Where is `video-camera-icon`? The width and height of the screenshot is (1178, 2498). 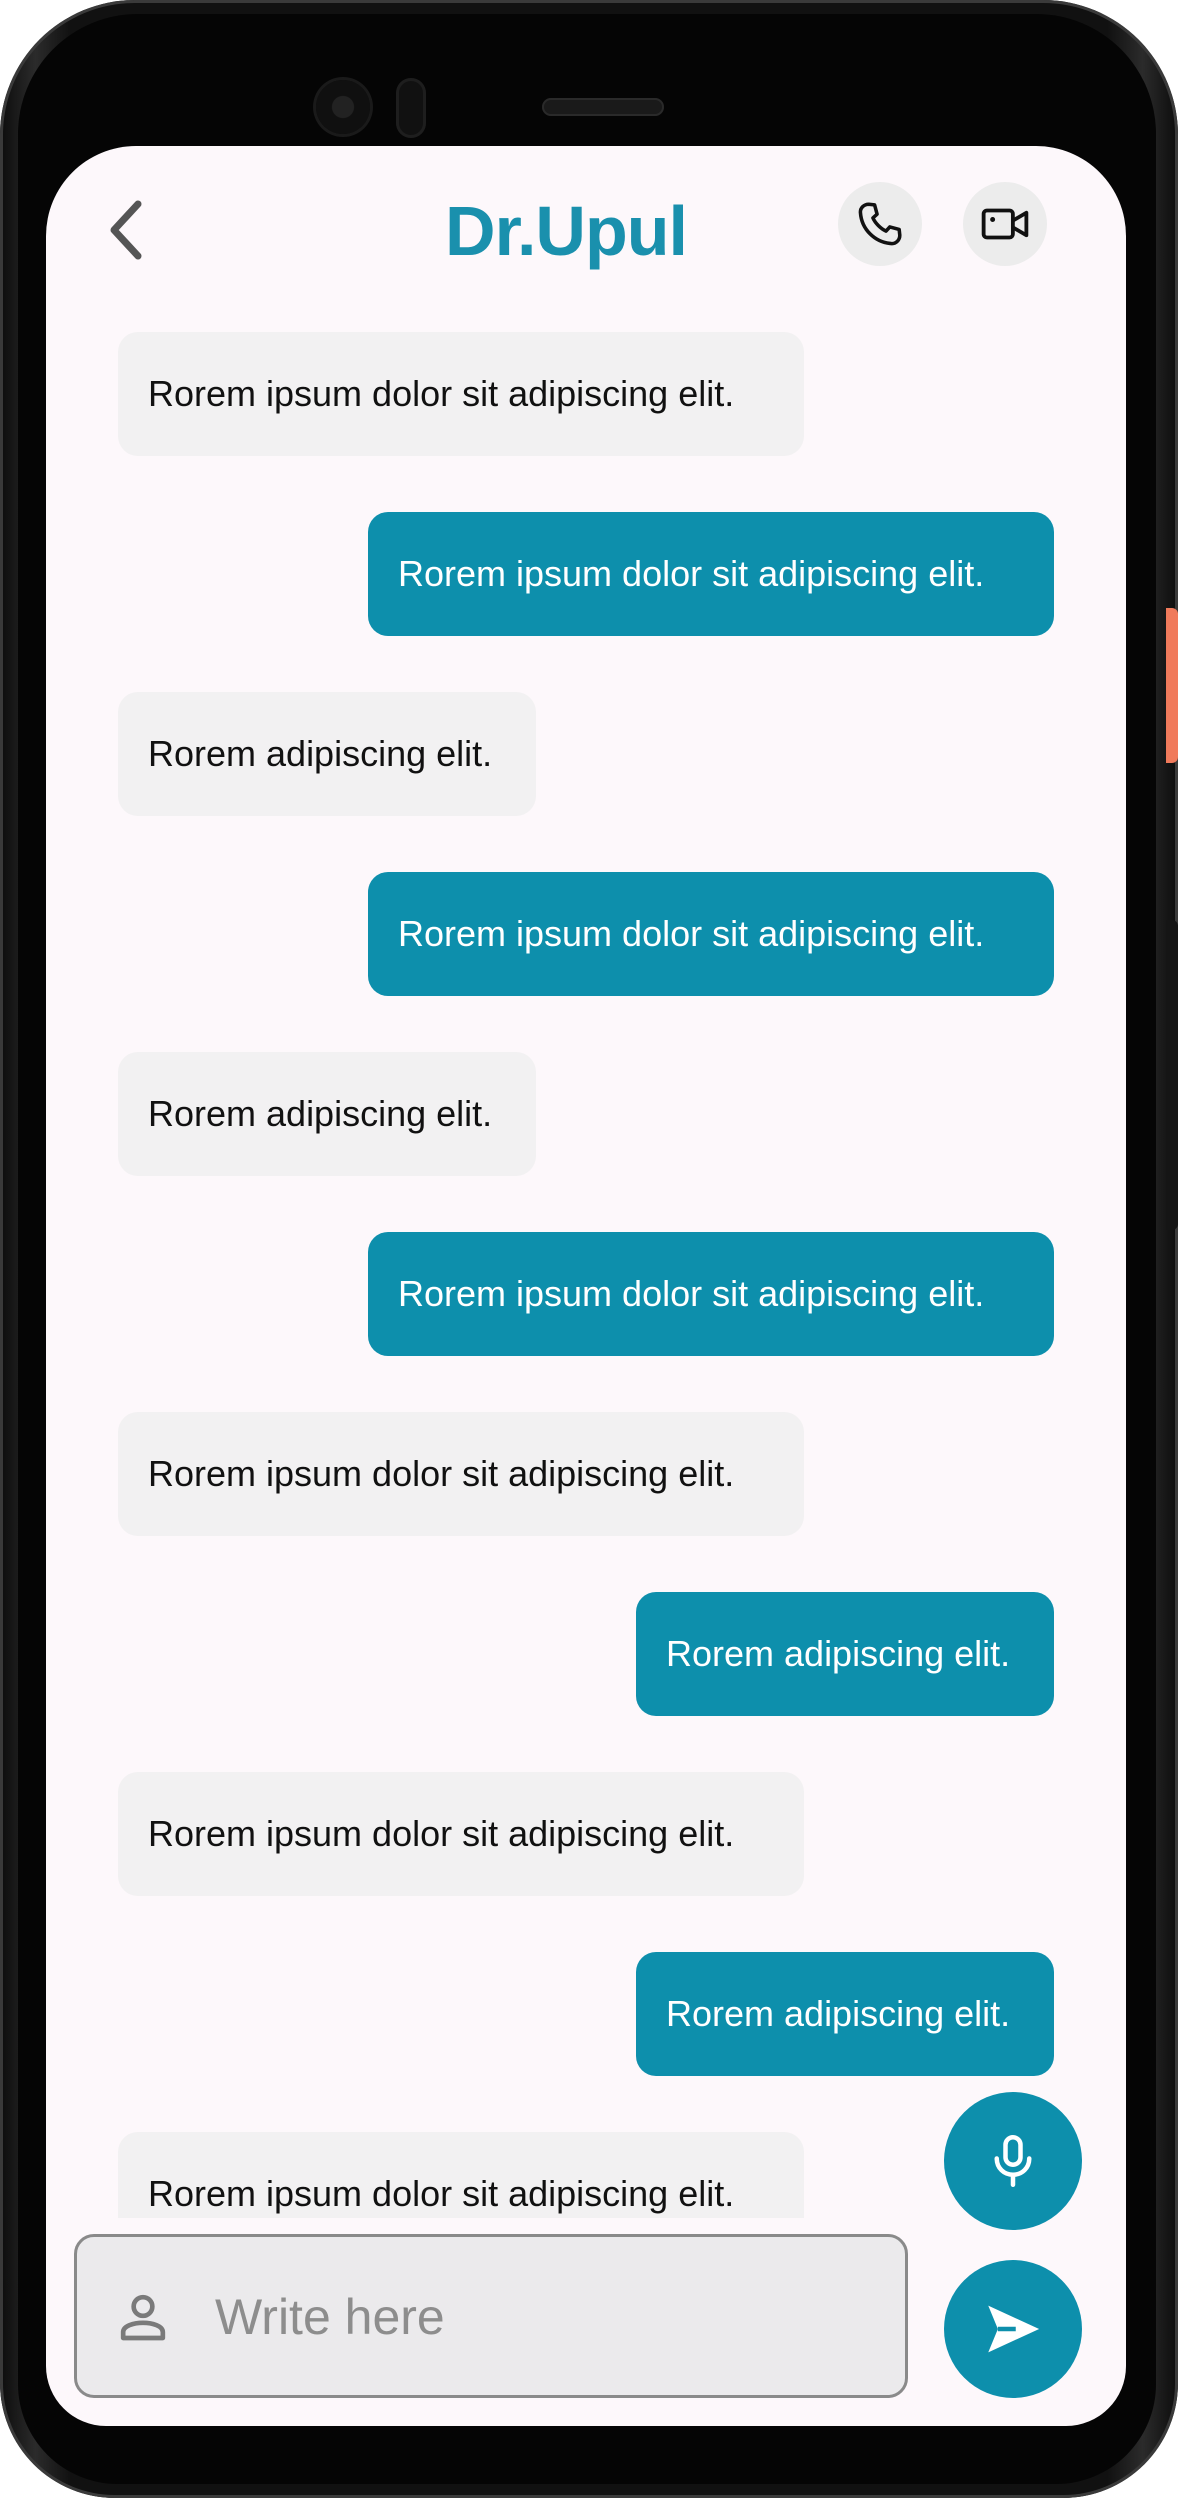 video-camera-icon is located at coordinates (1005, 224).